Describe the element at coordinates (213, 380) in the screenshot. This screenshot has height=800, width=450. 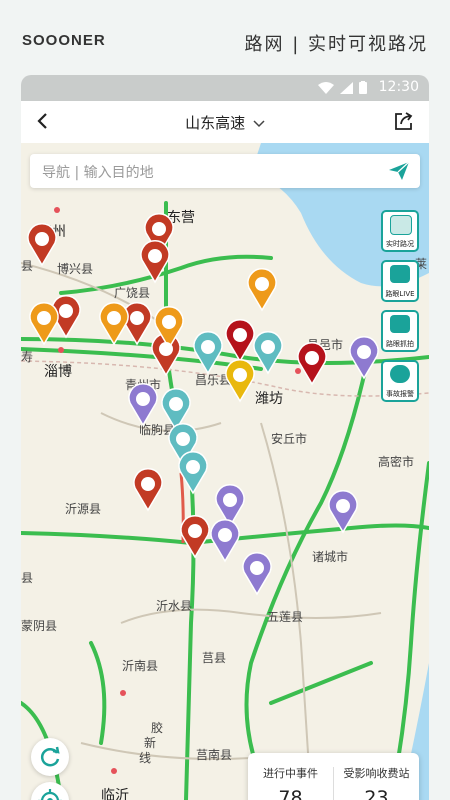
I see `city-label: 昌乐县` at that location.